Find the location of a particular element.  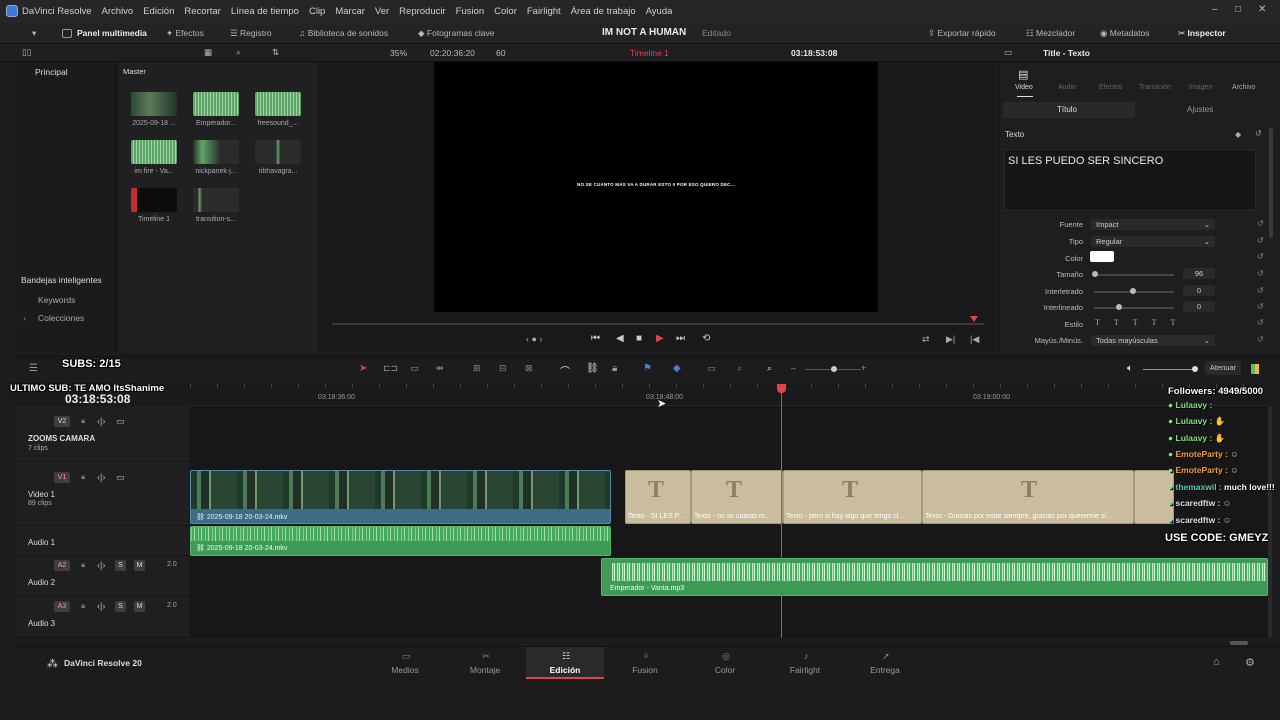

menu-reproducir: Reproducir is located at coordinates (422, 11).